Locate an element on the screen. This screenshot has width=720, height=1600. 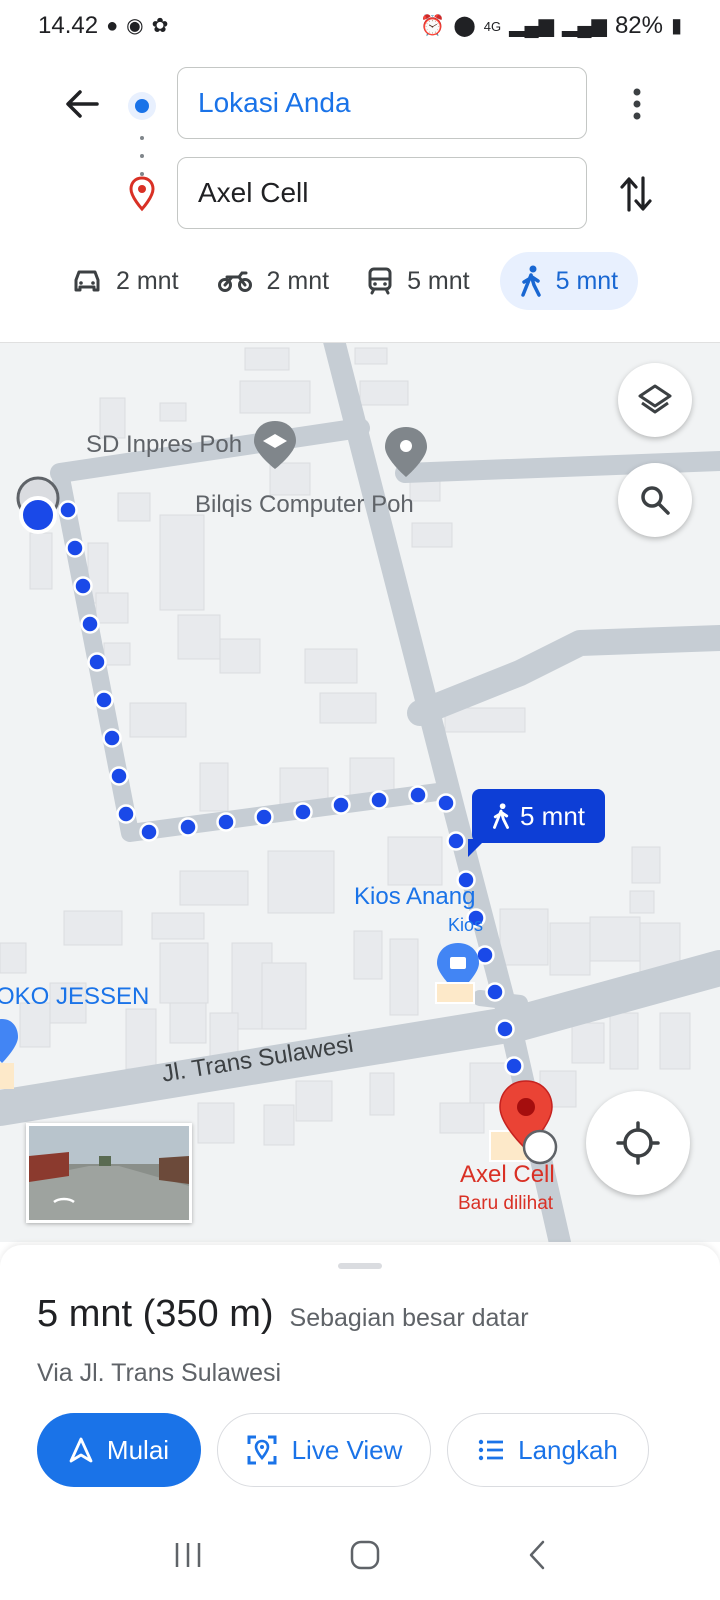
more-vert-icon is located at coordinates (637, 104).